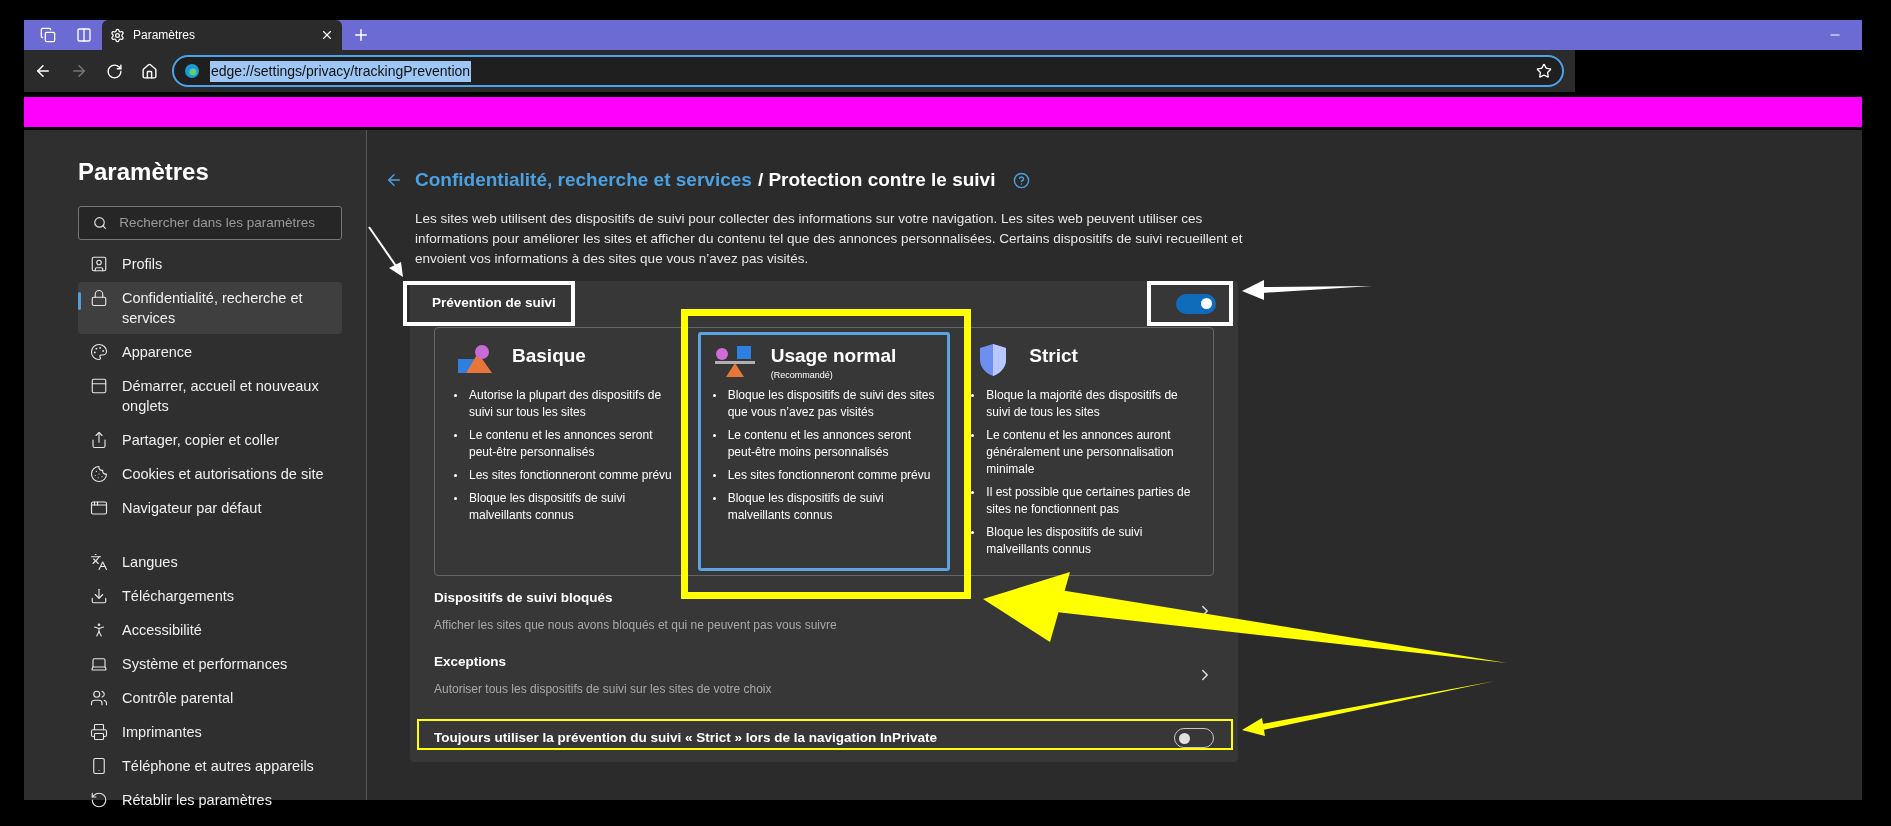  Describe the element at coordinates (210, 440) in the screenshot. I see `sidebar-item: Partager, copier et coller` at that location.